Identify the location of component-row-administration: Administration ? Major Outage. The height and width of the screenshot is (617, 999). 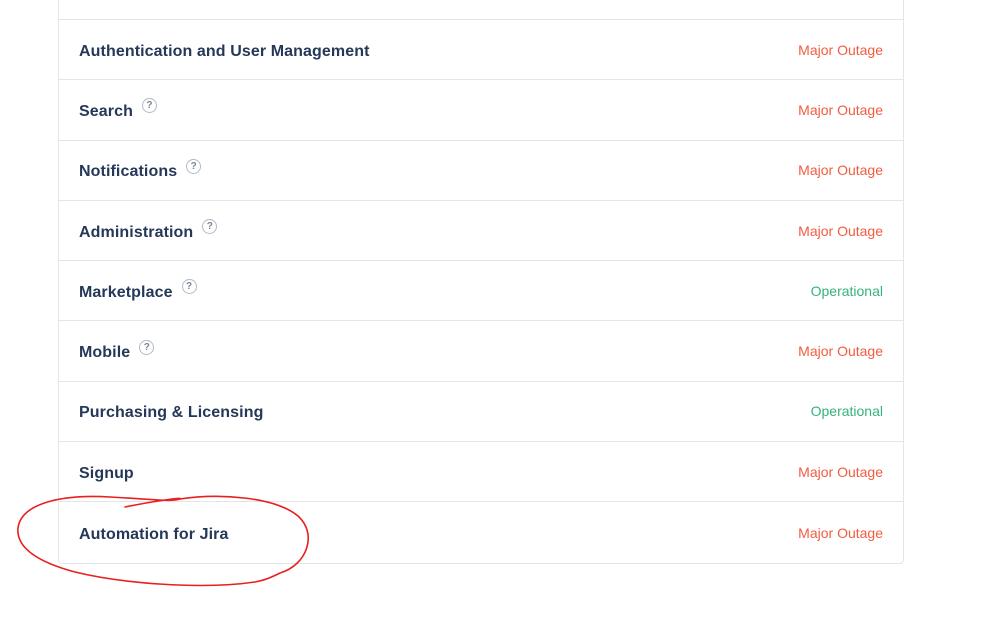
(481, 231).